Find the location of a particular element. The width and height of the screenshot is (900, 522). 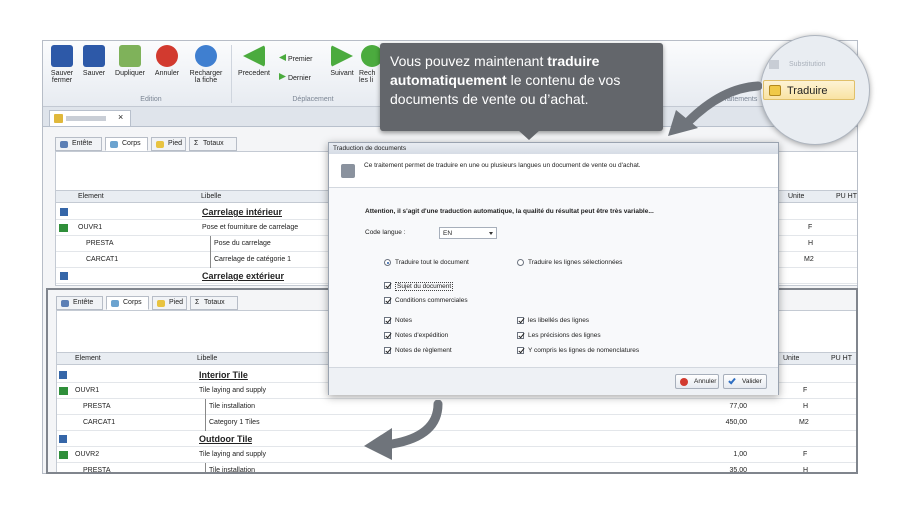

tooltip-line2-bold: automatiquement is located at coordinates (448, 80).